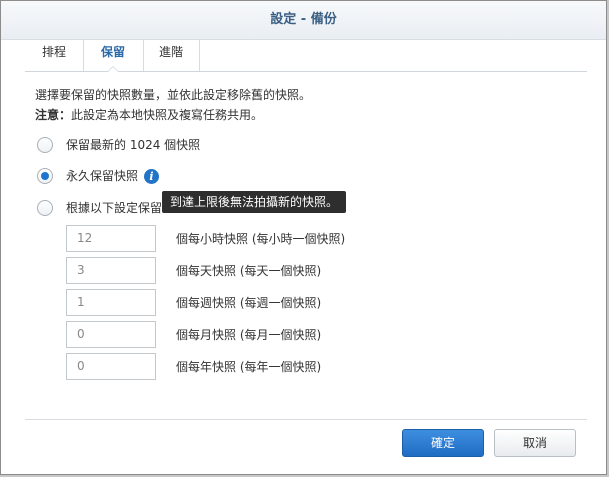 The width and height of the screenshot is (609, 477). Describe the element at coordinates (133, 145) in the screenshot. I see `option-keep-latest-label: 保留最新的 1024 個快照` at that location.